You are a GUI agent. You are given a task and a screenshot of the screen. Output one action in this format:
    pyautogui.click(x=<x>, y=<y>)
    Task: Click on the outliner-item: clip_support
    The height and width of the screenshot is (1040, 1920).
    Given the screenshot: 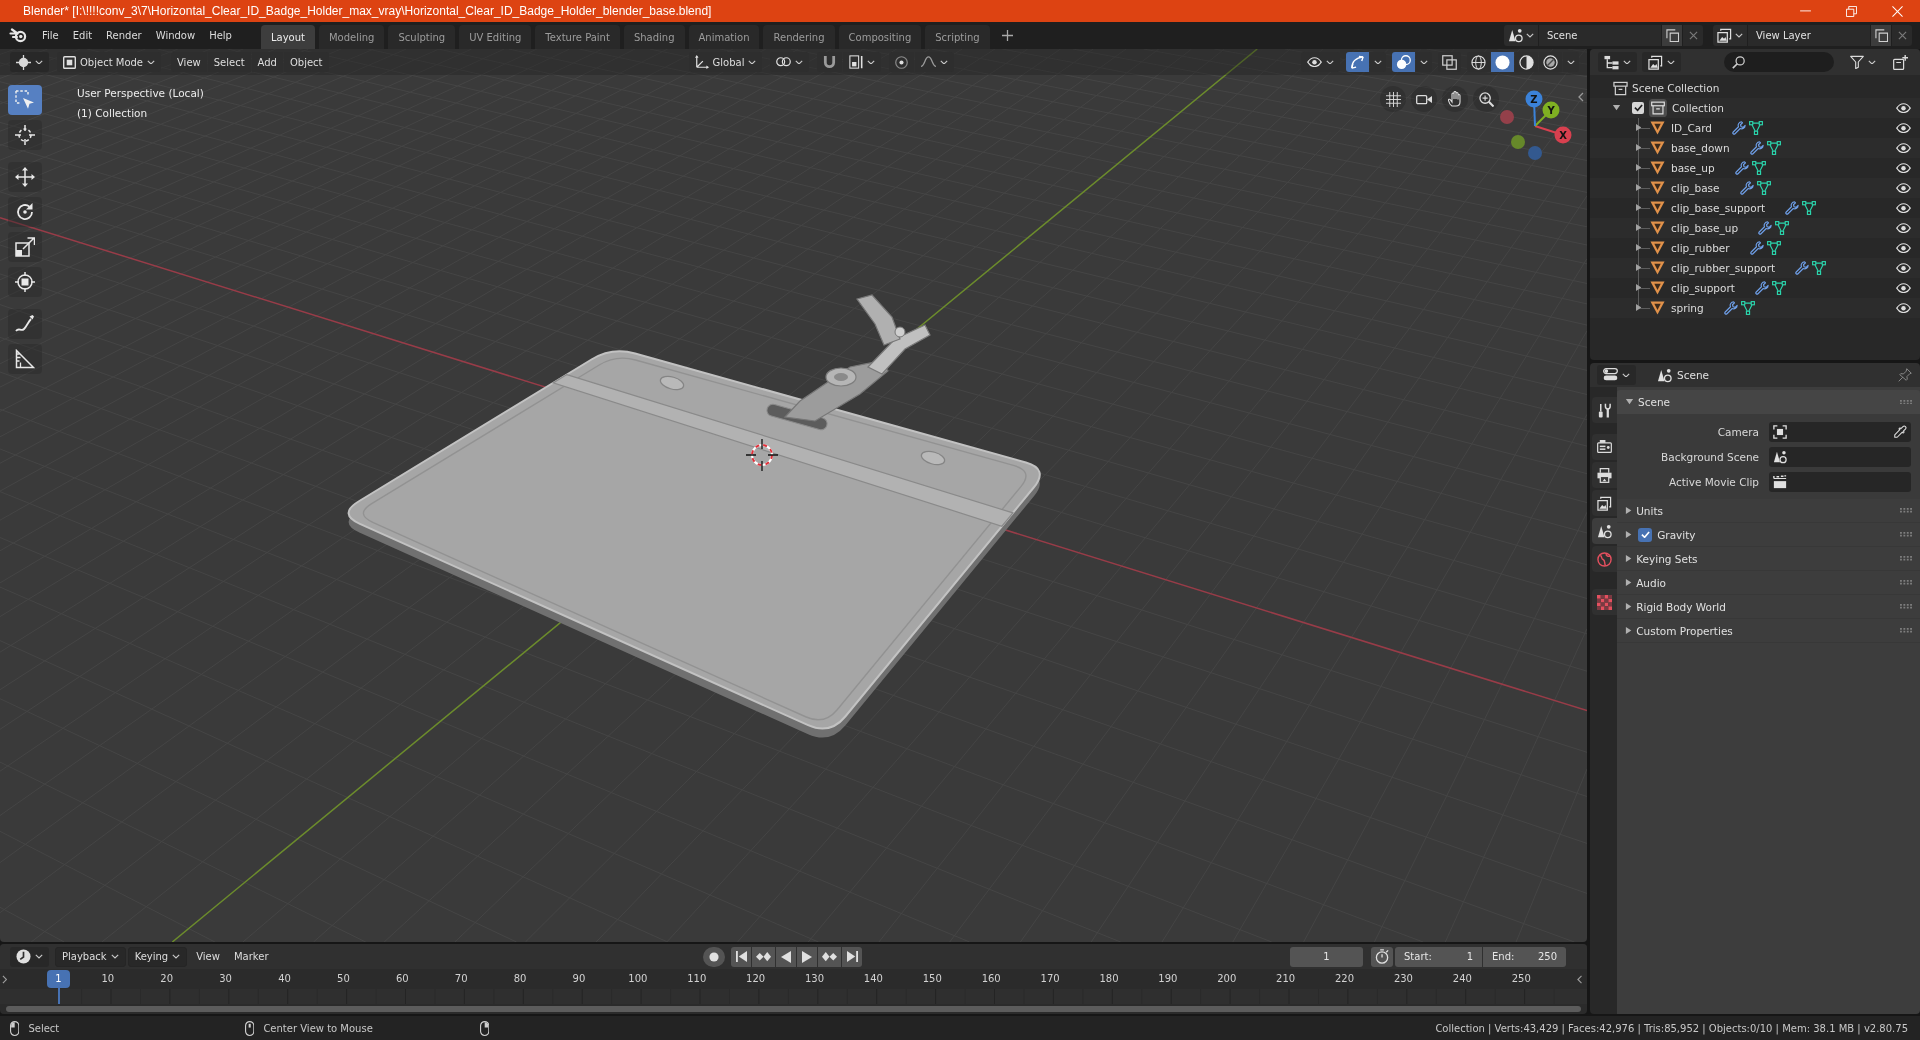 What is the action you would take?
    pyautogui.click(x=1755, y=288)
    